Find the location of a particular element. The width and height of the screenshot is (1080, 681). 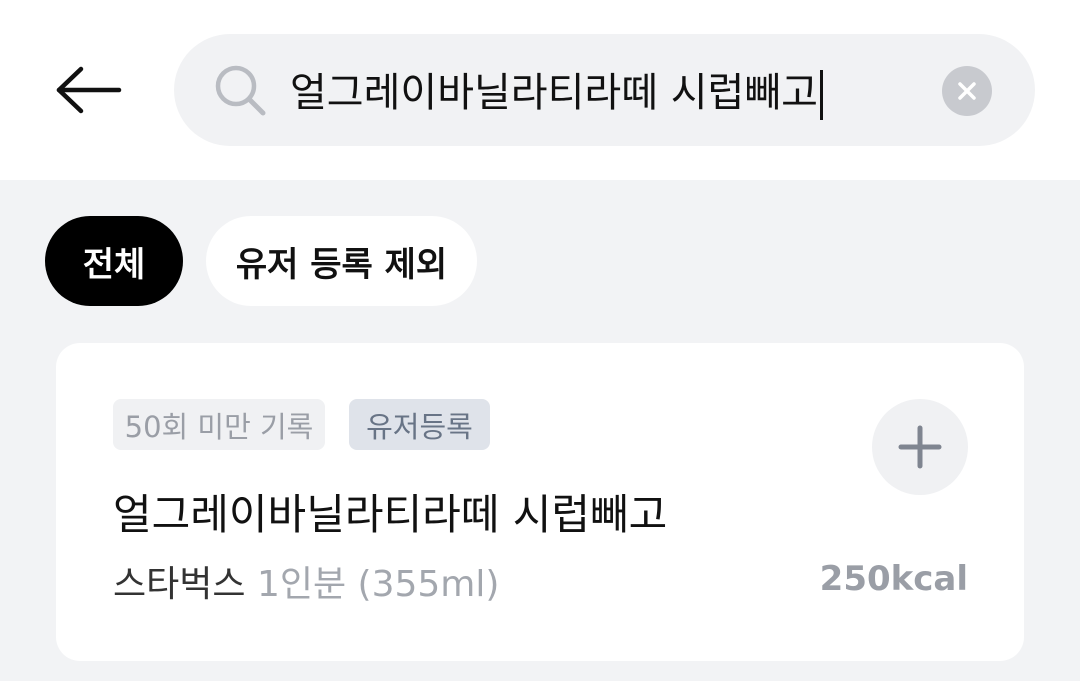

user-registered-badge: 유저등록 is located at coordinates (419, 424).